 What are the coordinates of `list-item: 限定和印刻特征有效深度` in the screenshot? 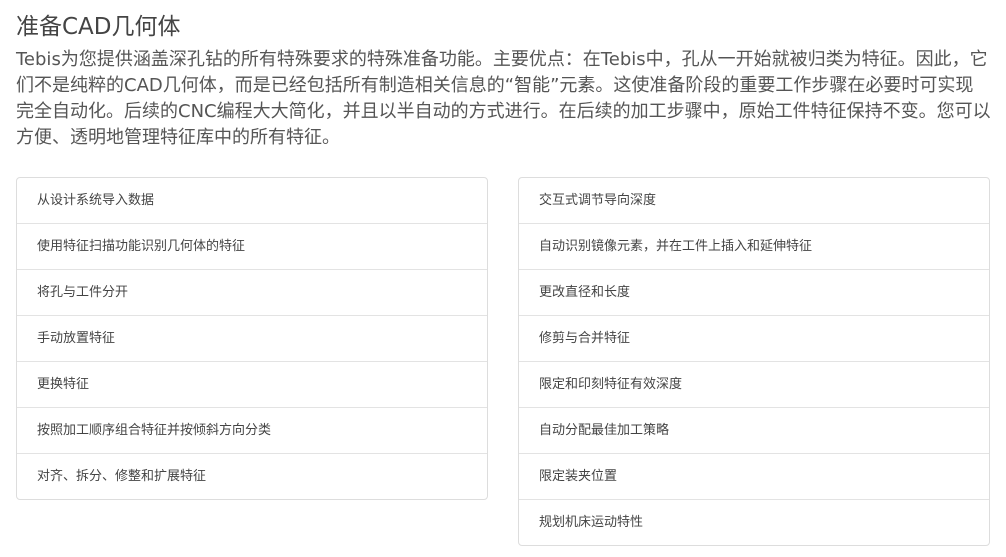 It's located at (754, 384).